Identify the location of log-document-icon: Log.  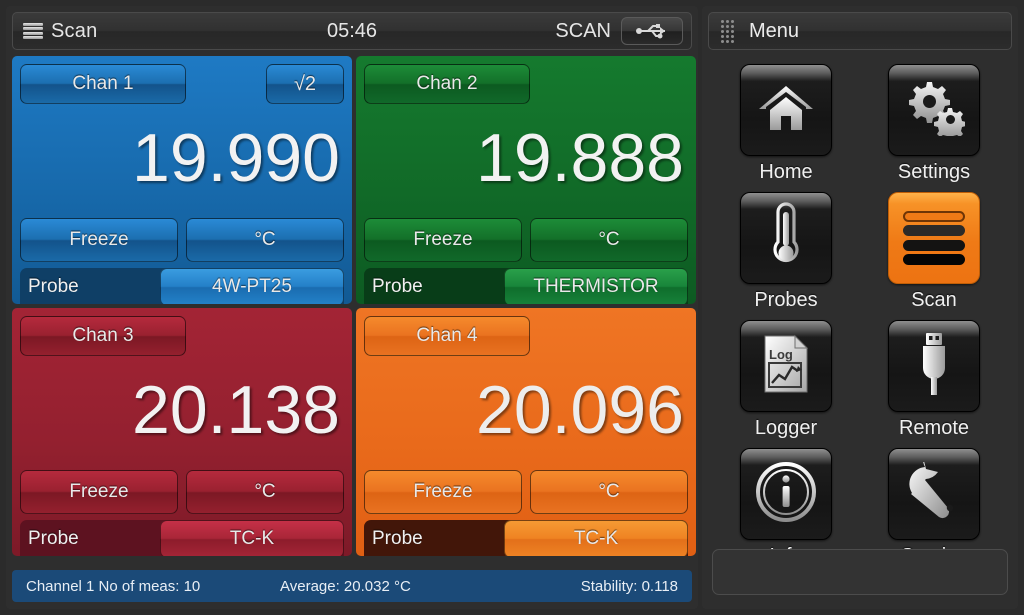
(786, 366).